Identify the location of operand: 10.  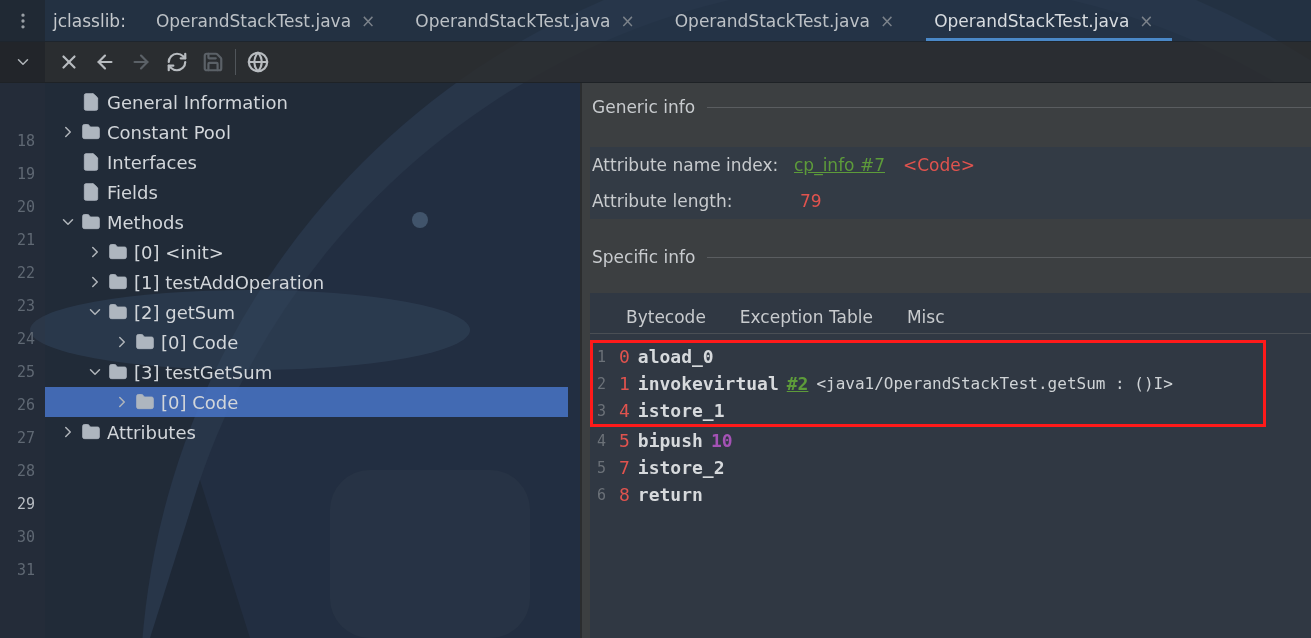
(721, 440).